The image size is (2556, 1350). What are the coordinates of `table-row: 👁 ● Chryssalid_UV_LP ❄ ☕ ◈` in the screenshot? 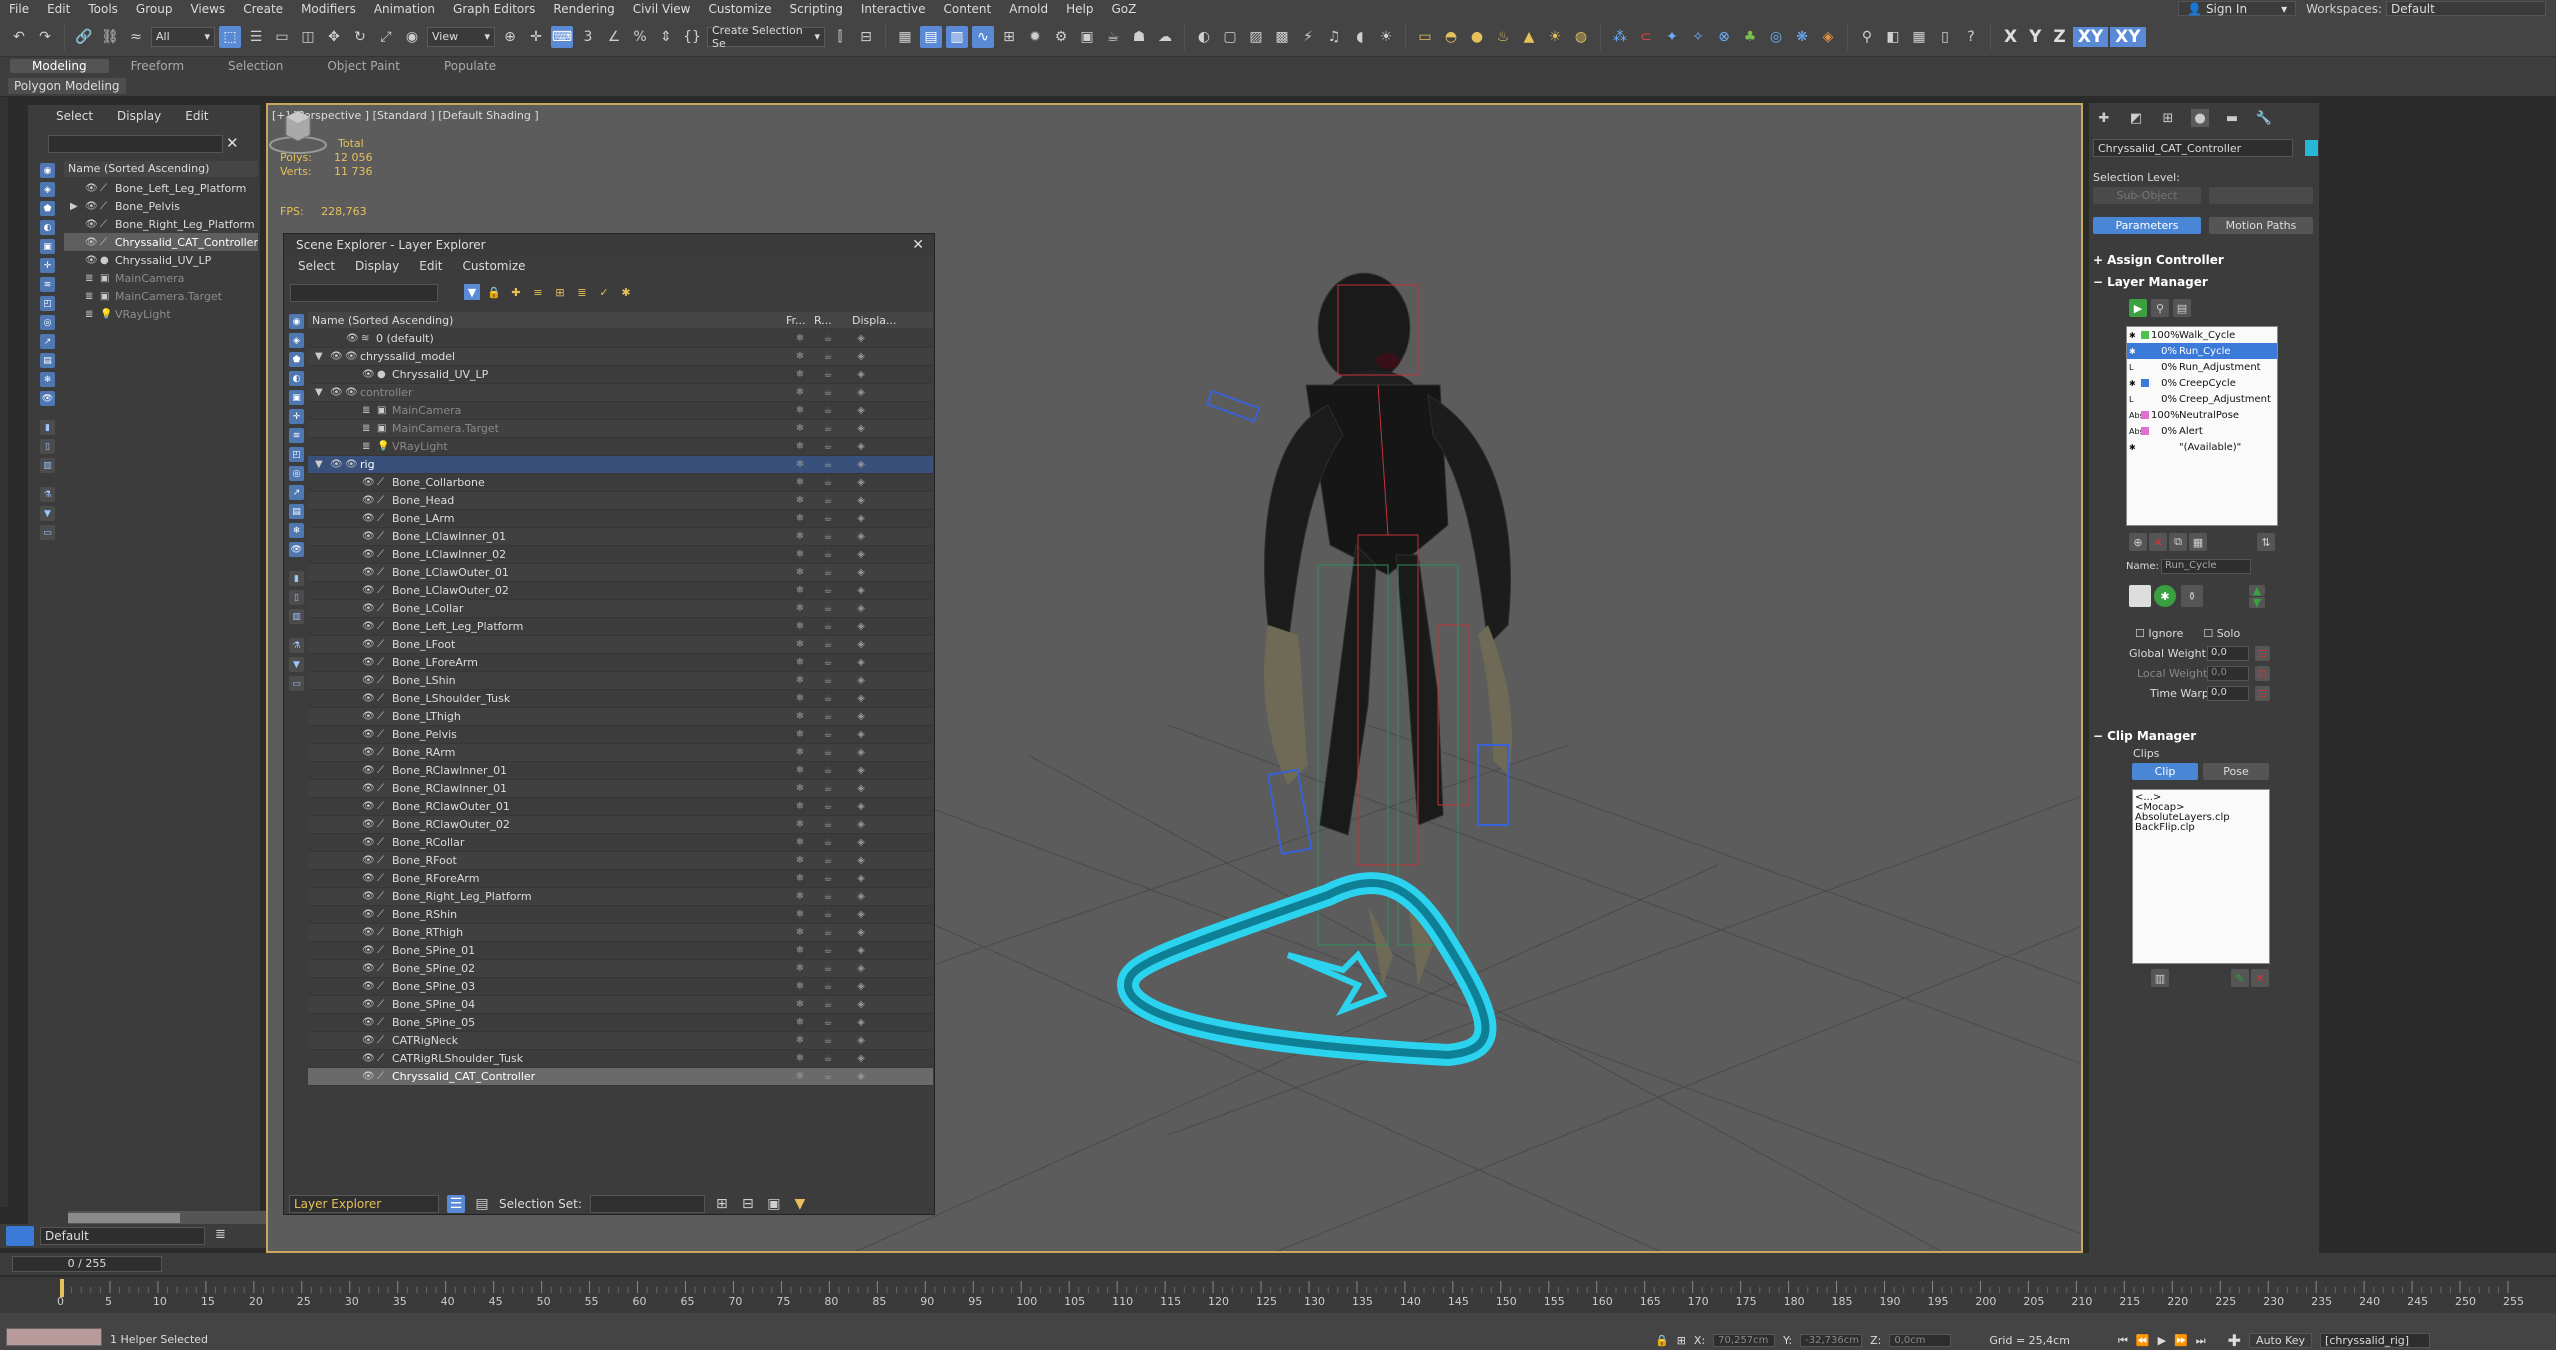 It's located at (620, 375).